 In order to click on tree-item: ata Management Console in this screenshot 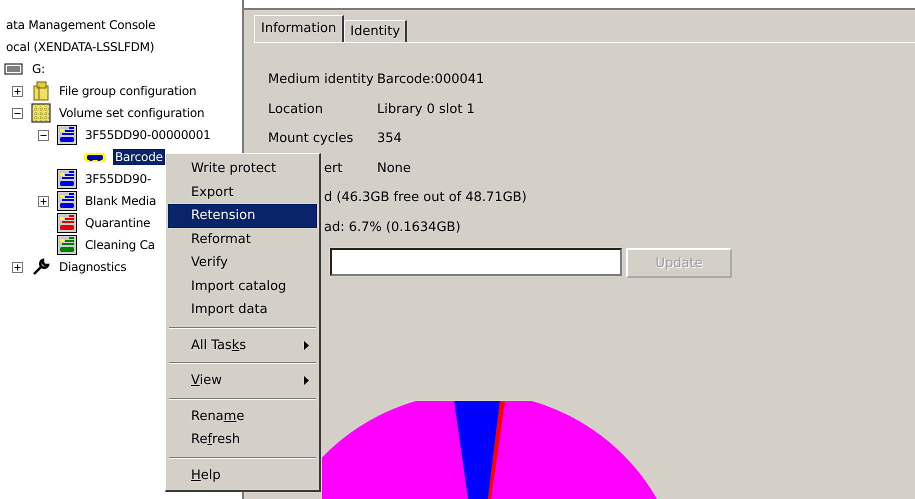, I will do `click(81, 25)`.